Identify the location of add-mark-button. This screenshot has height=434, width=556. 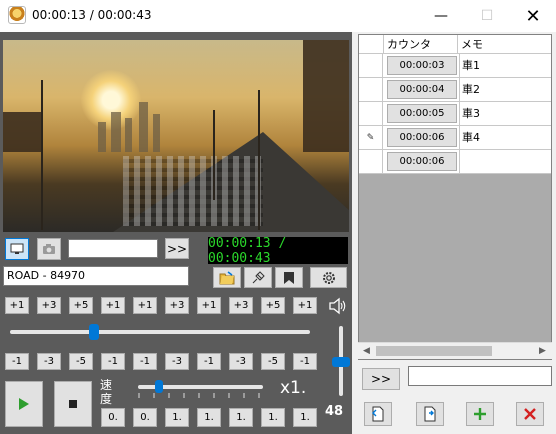
(480, 414).